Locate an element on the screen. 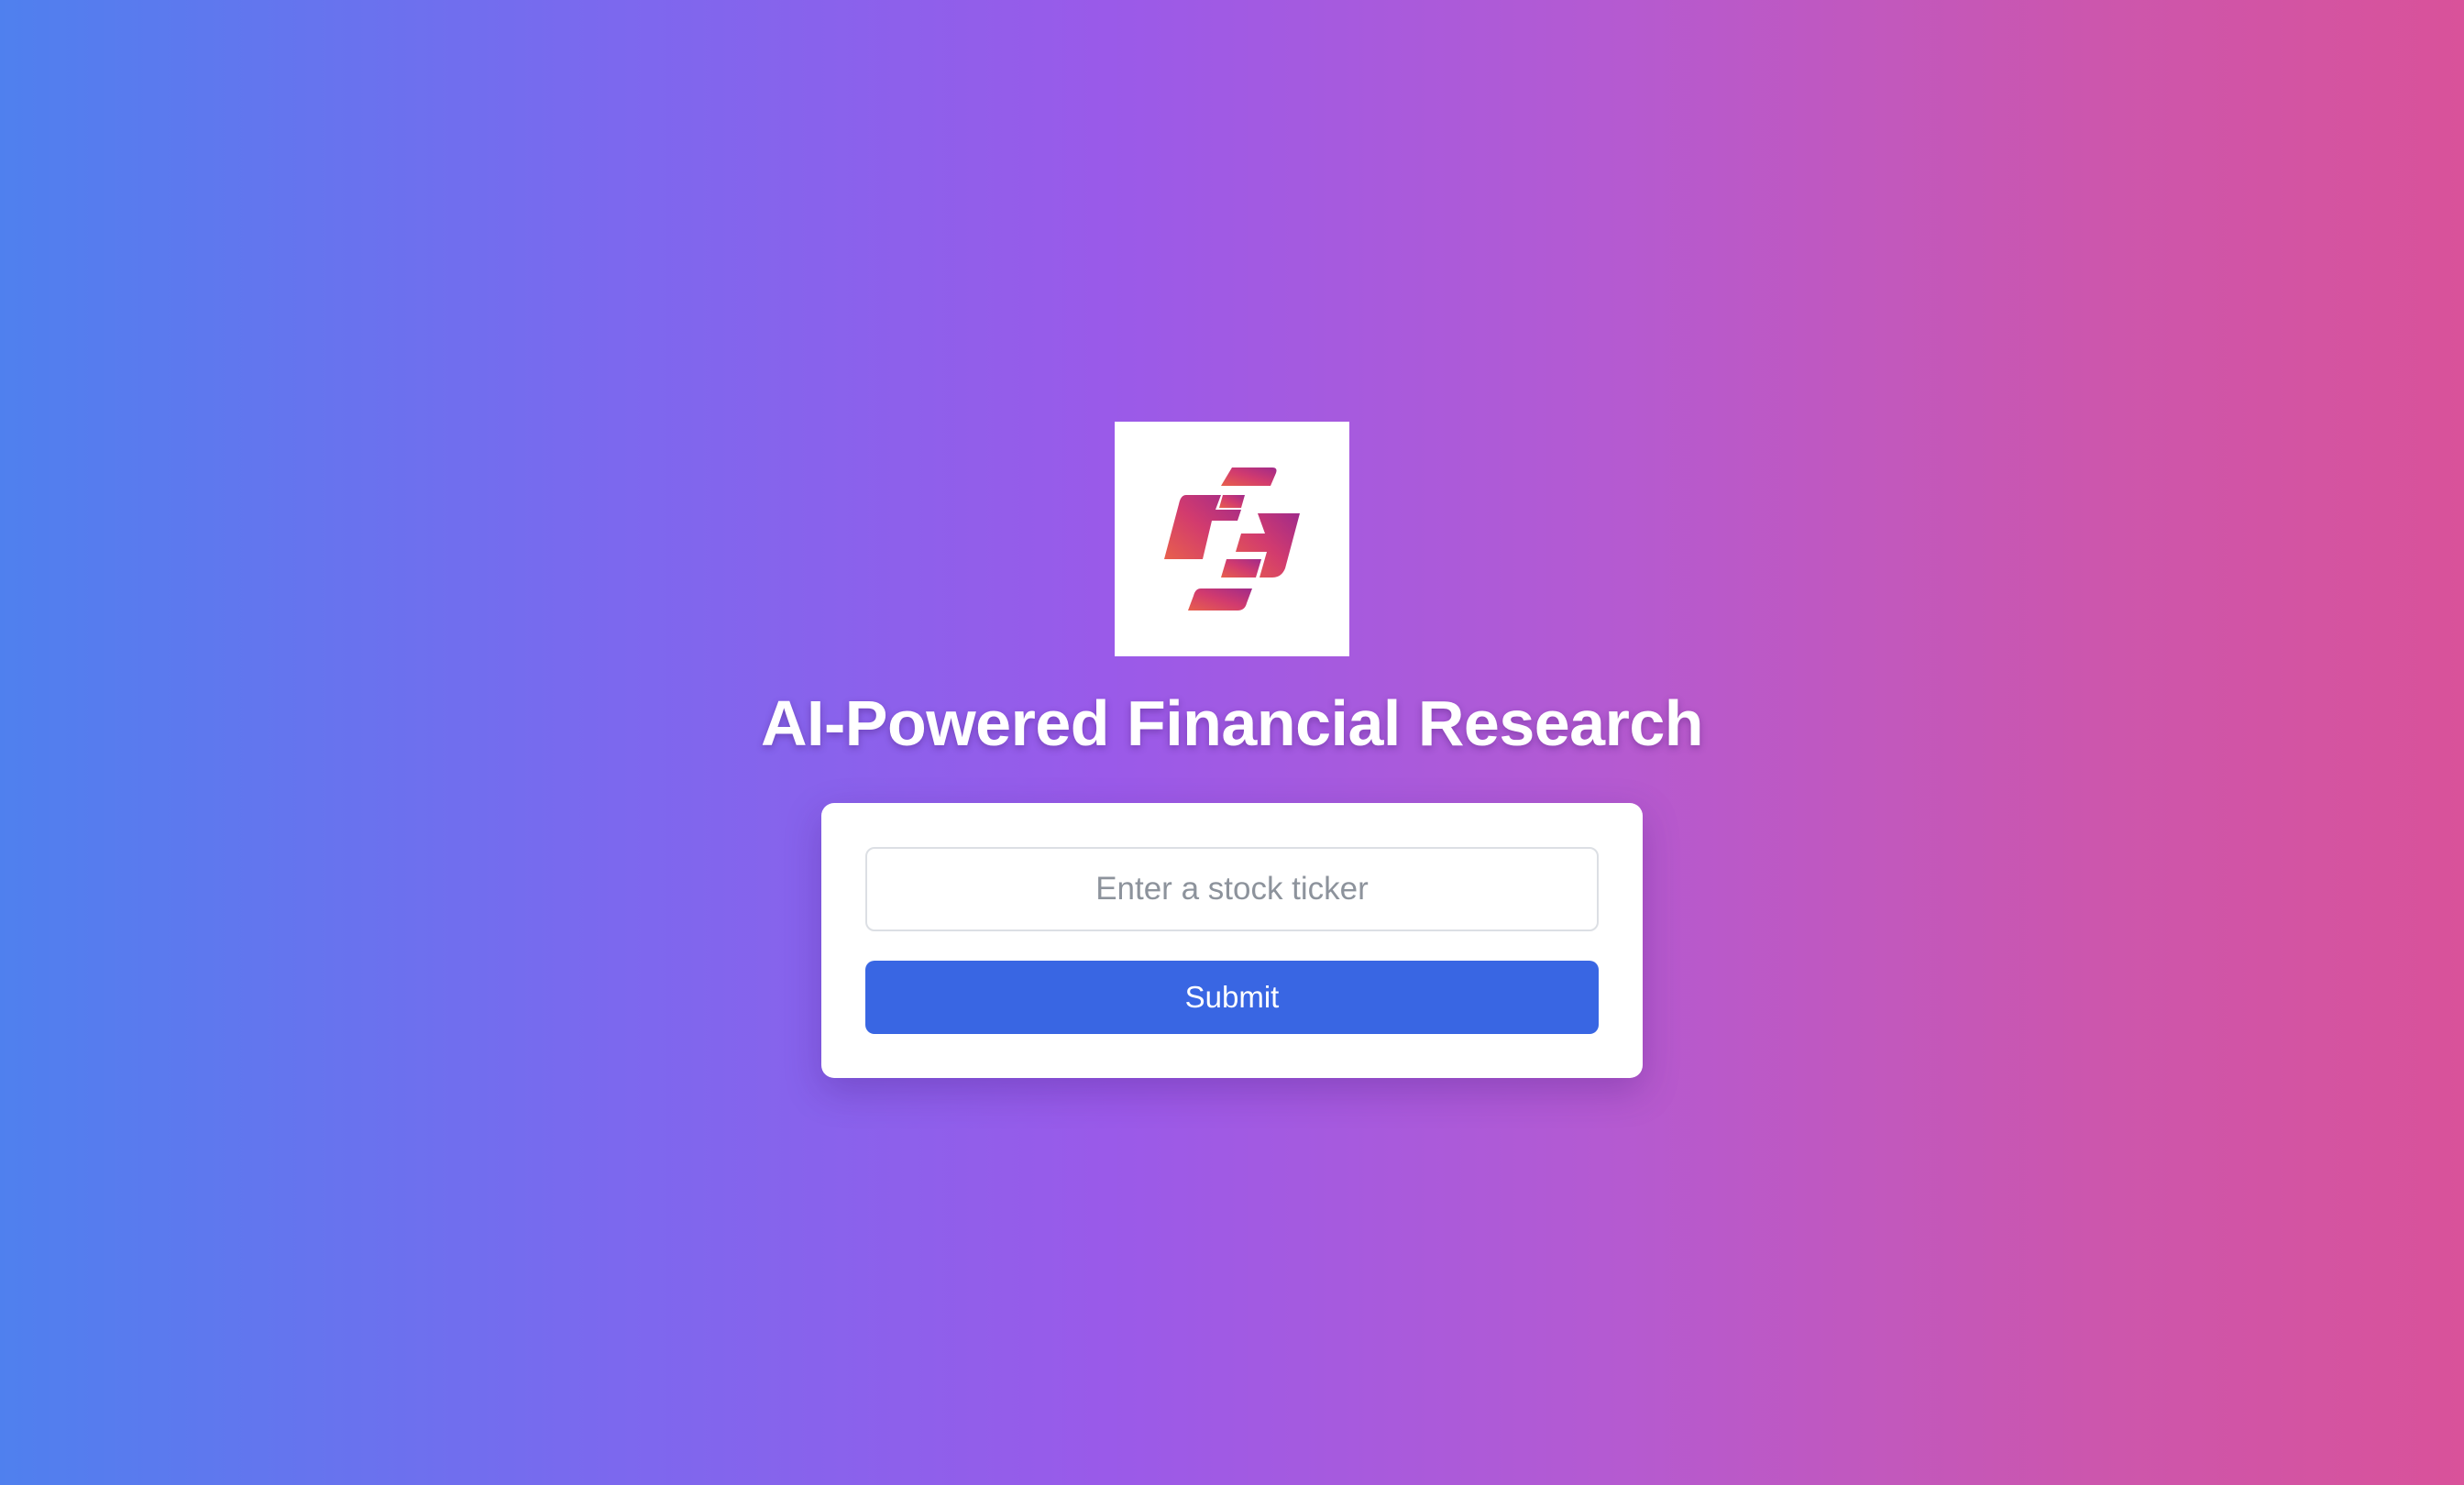 The width and height of the screenshot is (2464, 1485). lightning-blocks-logo-icon is located at coordinates (1232, 539).